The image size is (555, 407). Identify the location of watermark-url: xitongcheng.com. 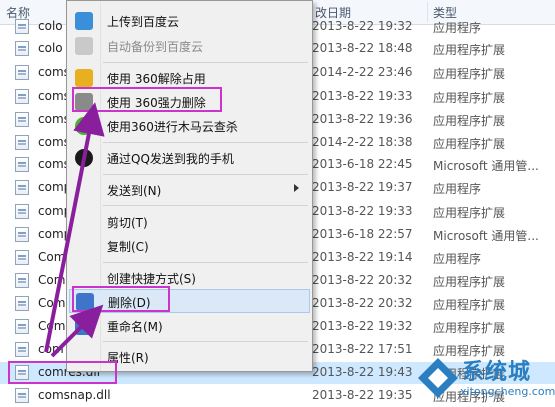
(507, 391).